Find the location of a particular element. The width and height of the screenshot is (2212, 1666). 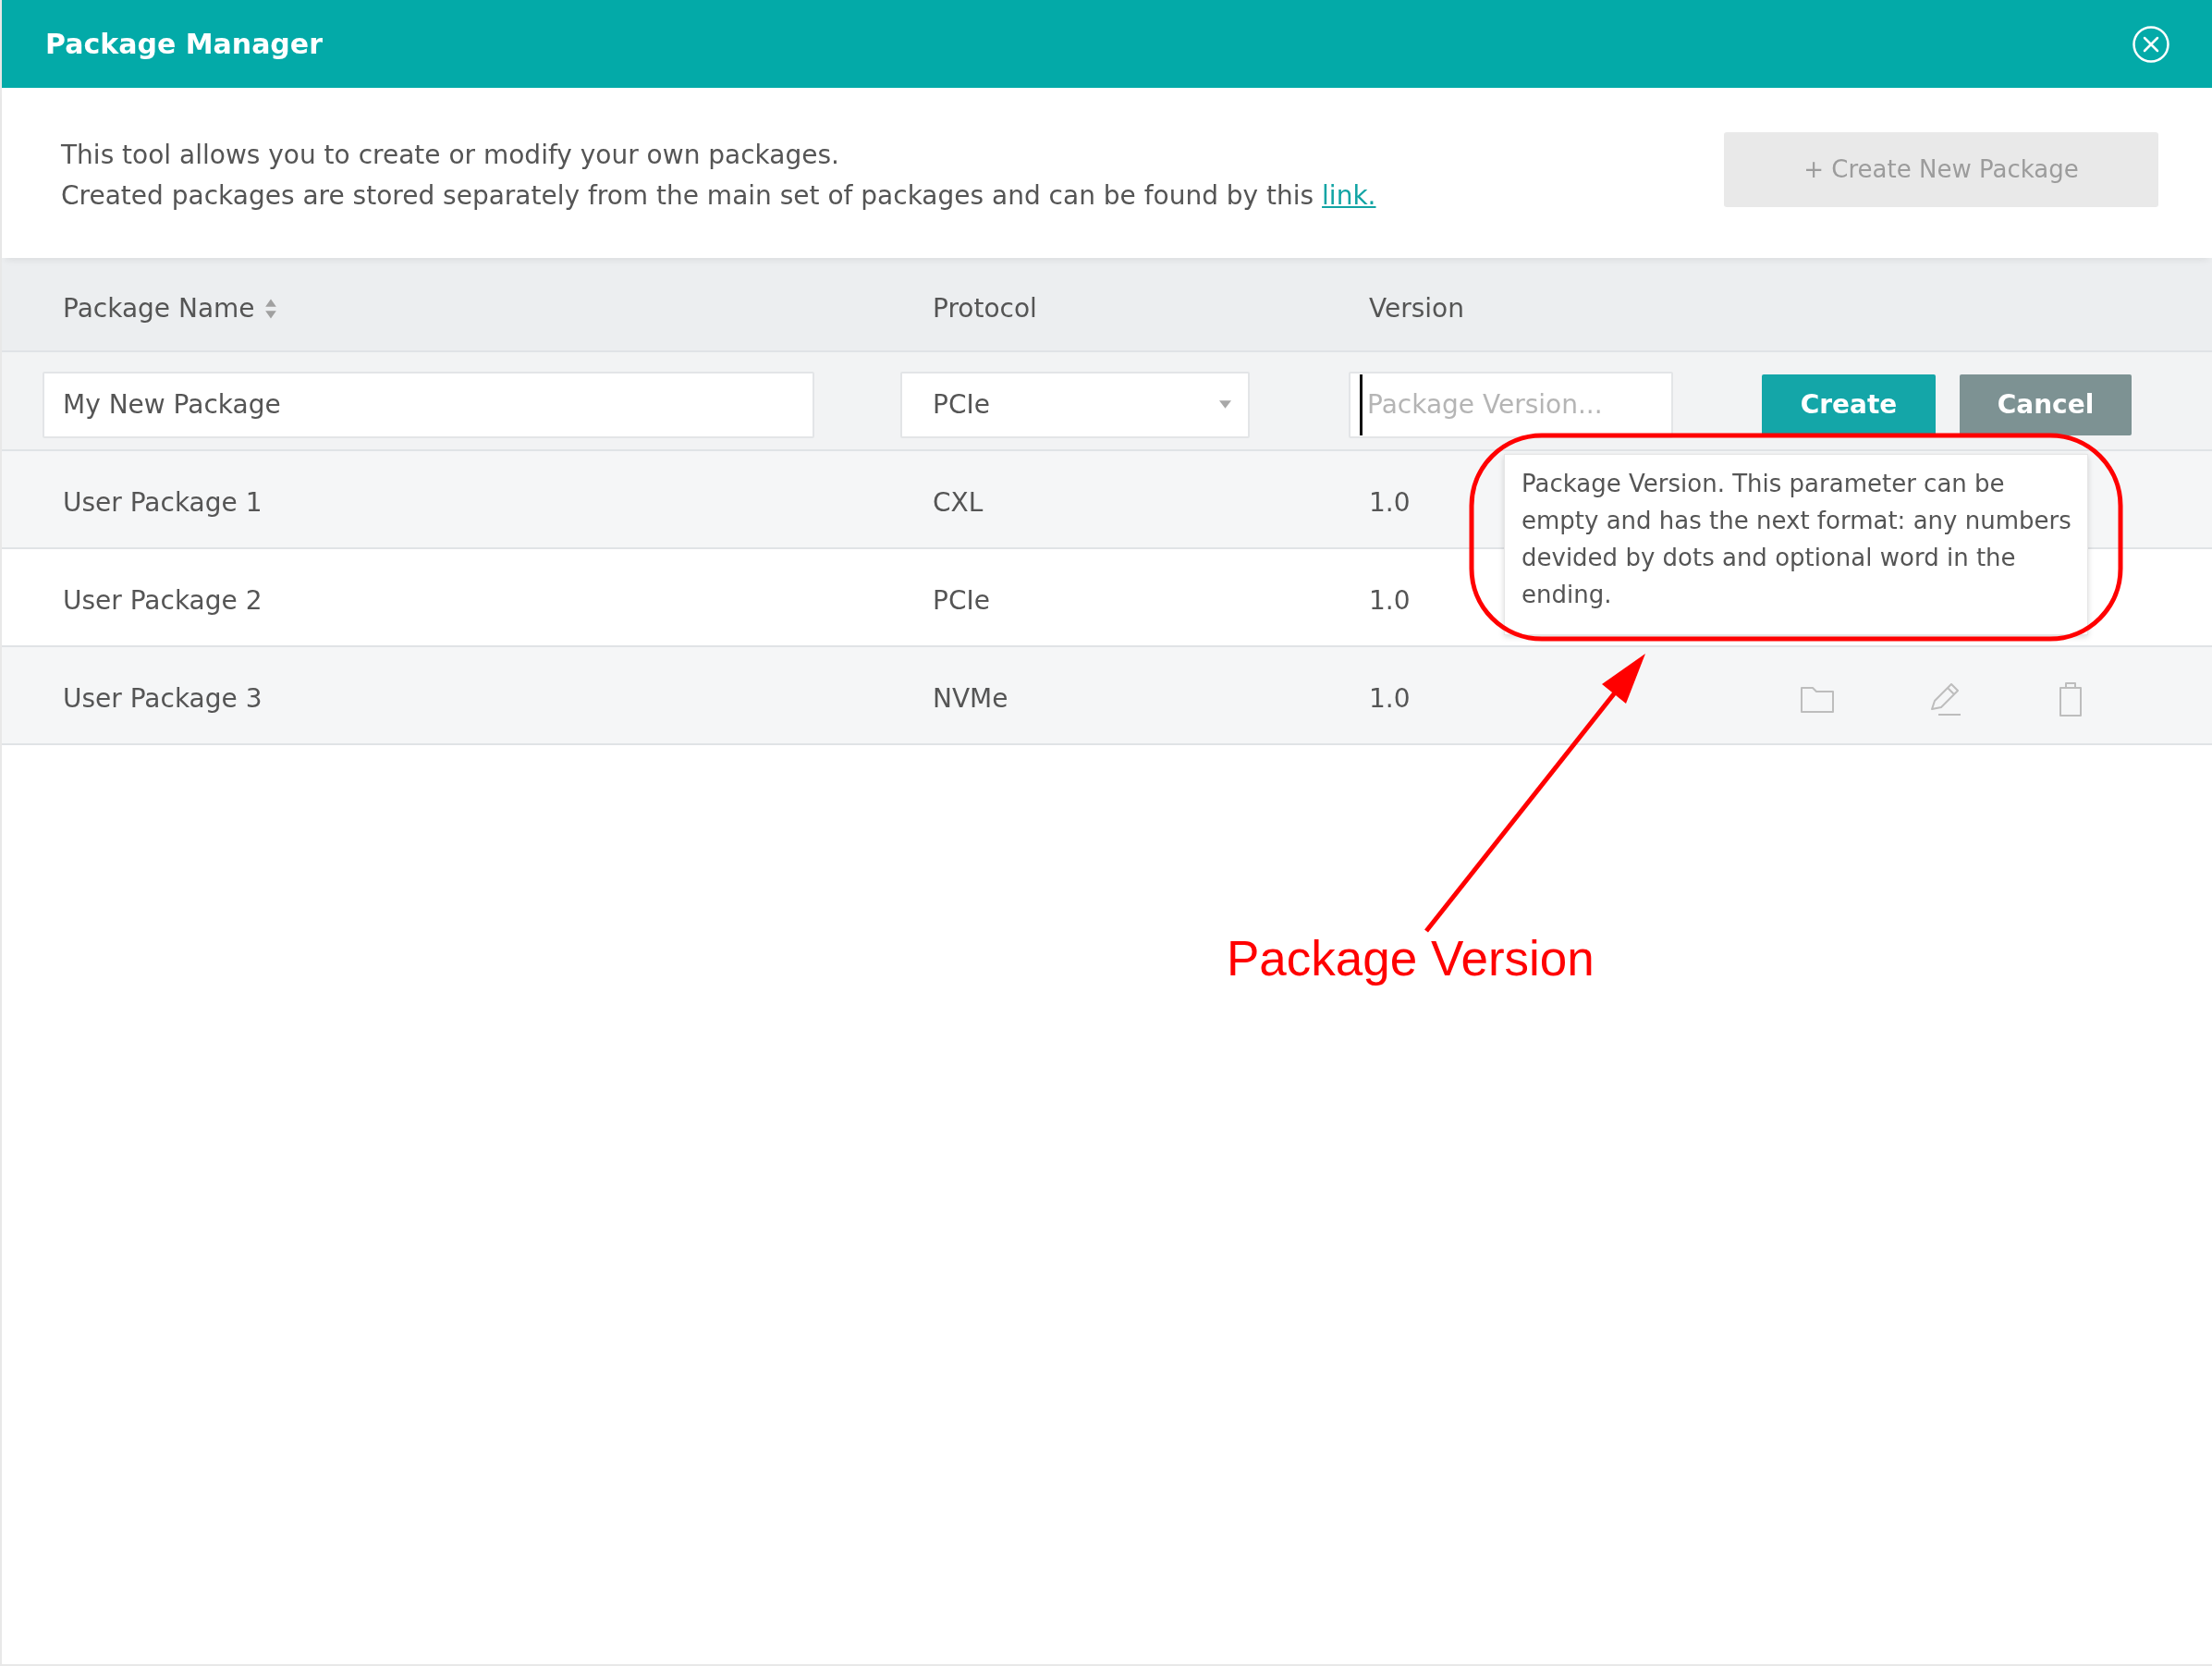

column-header: Package Name is located at coordinates (159, 308).